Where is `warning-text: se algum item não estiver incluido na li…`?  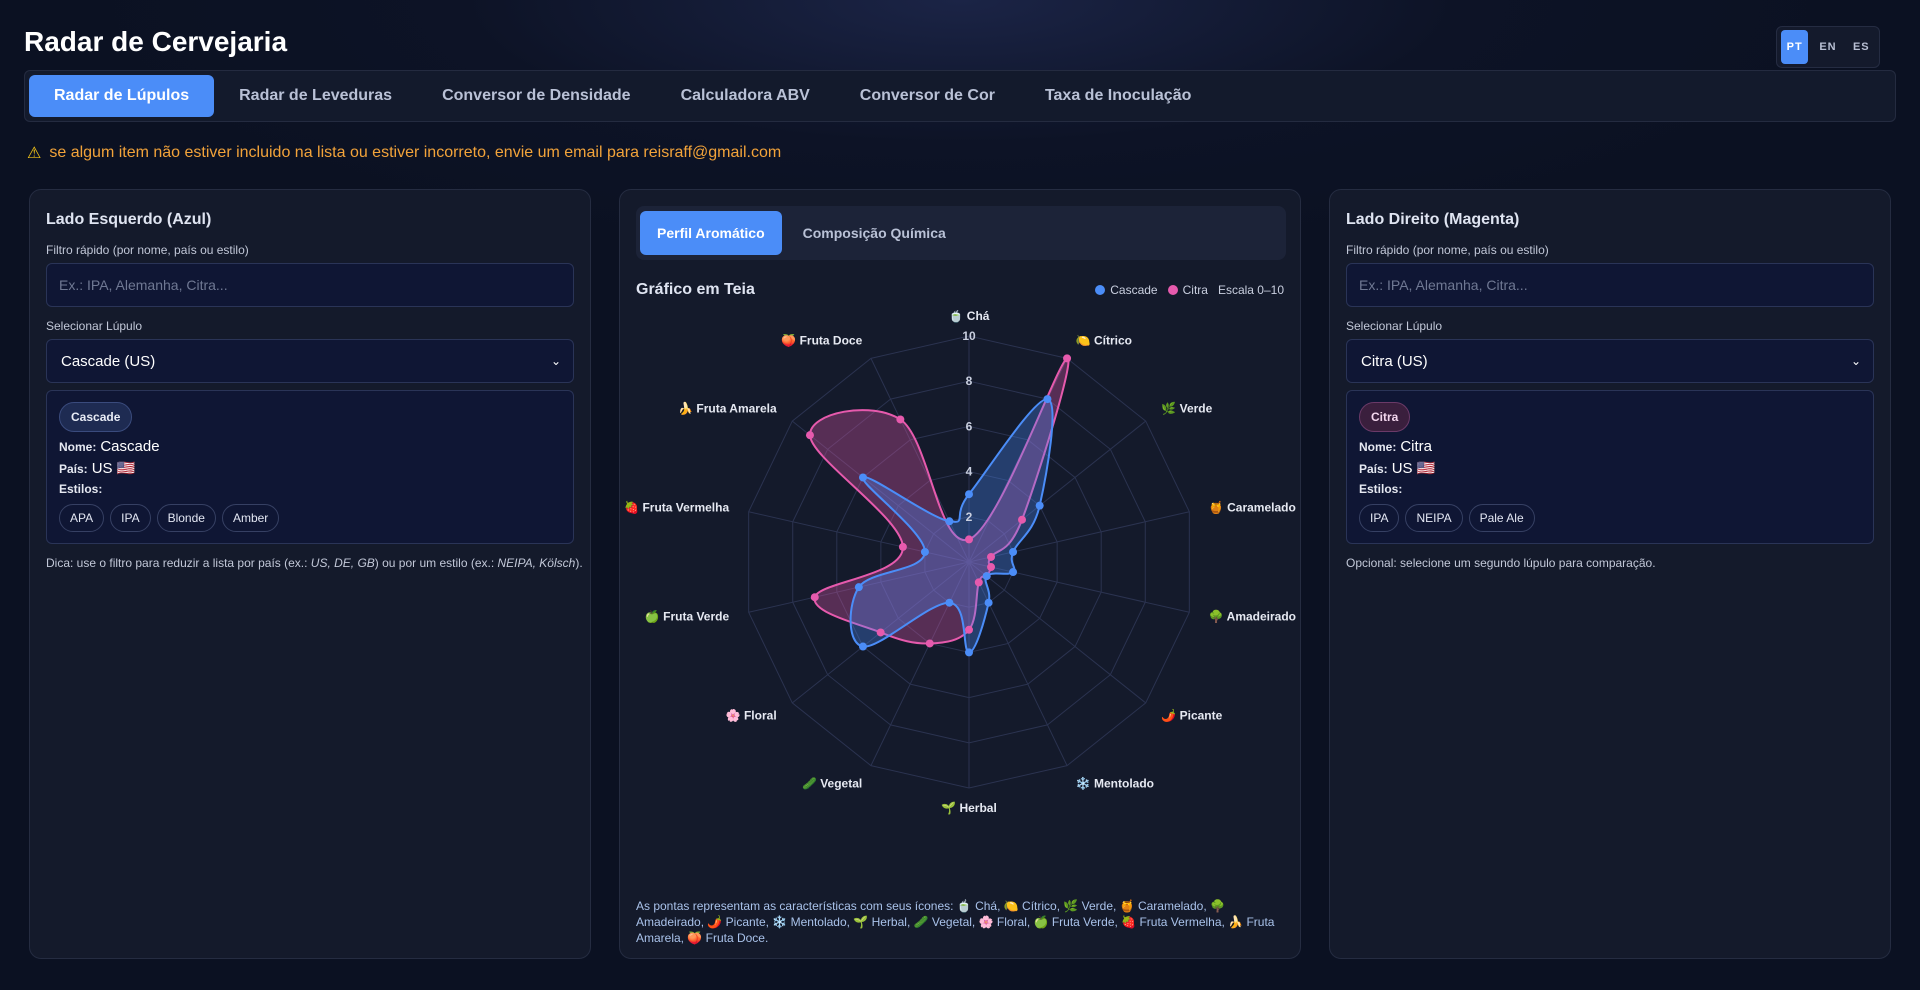 warning-text: se algum item não estiver incluido na li… is located at coordinates (415, 152).